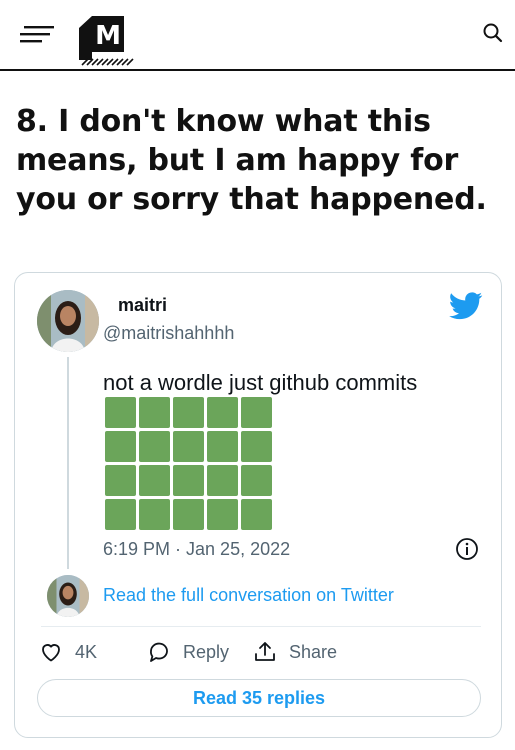 The image size is (515, 750). I want to click on site-header: M, so click(257, 35).